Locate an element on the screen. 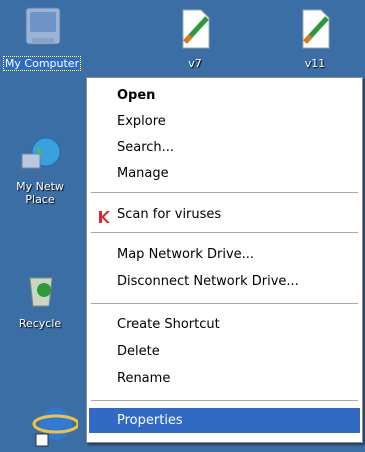 This screenshot has height=452, width=365. menu-item-scan-for-viruses: Scan for viruses is located at coordinates (224, 214).